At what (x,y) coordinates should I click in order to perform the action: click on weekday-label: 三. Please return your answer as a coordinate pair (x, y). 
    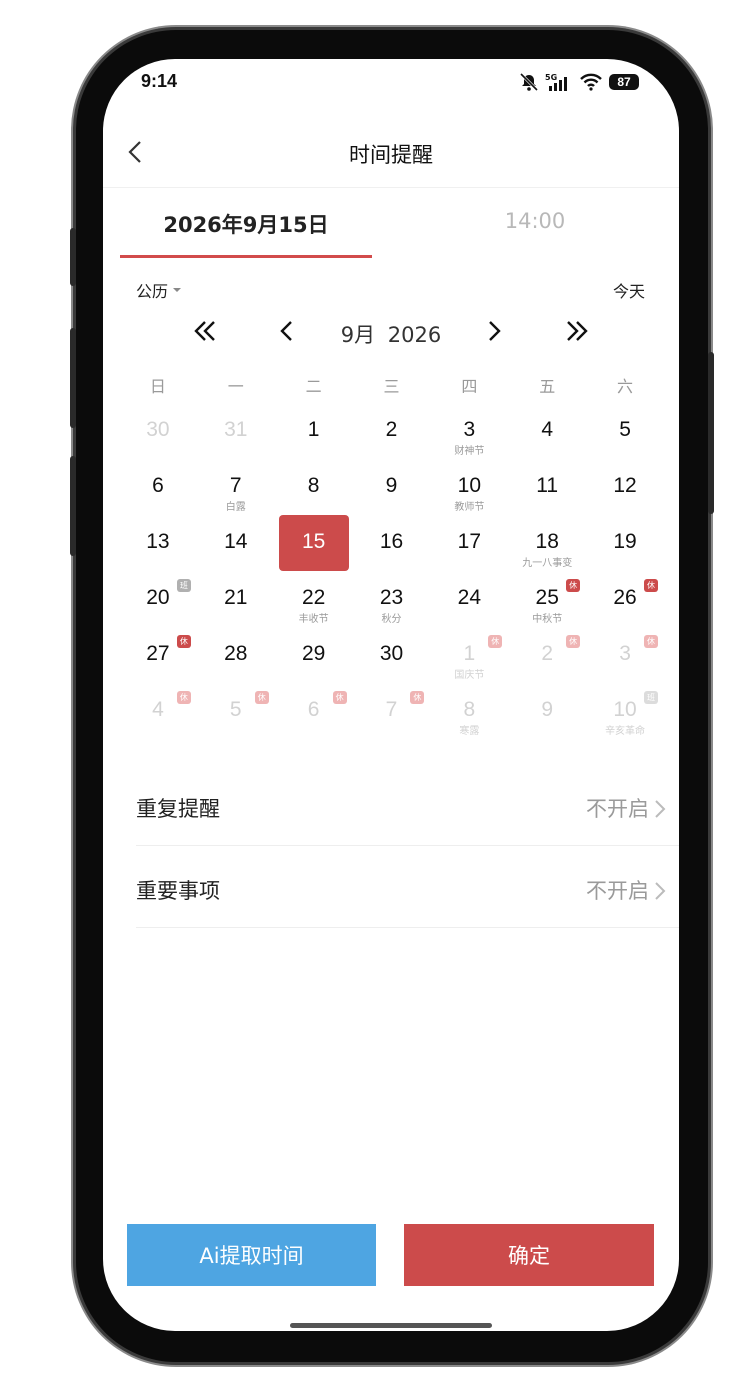
    Looking at the image, I should click on (391, 386).